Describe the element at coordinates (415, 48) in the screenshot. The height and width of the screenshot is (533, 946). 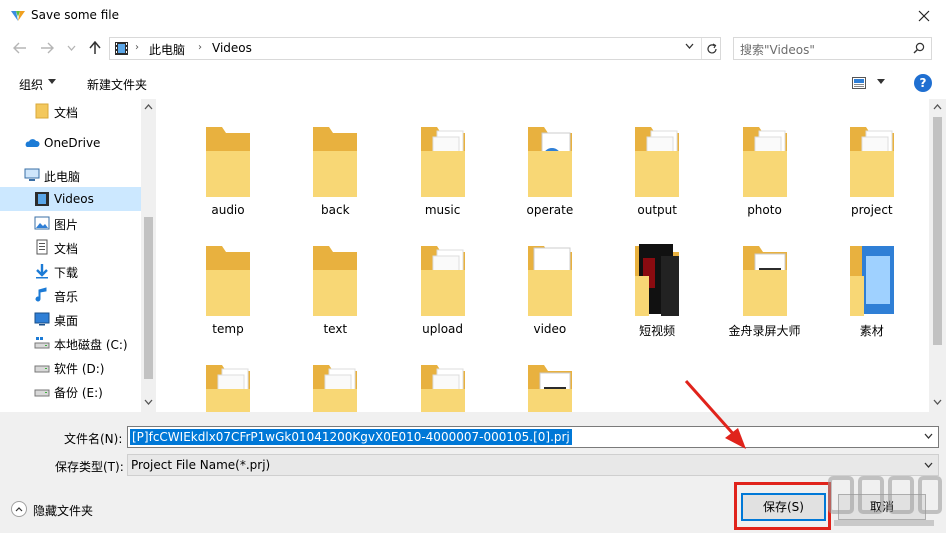
I see `address-bar: › 此电脑 › Videos` at that location.